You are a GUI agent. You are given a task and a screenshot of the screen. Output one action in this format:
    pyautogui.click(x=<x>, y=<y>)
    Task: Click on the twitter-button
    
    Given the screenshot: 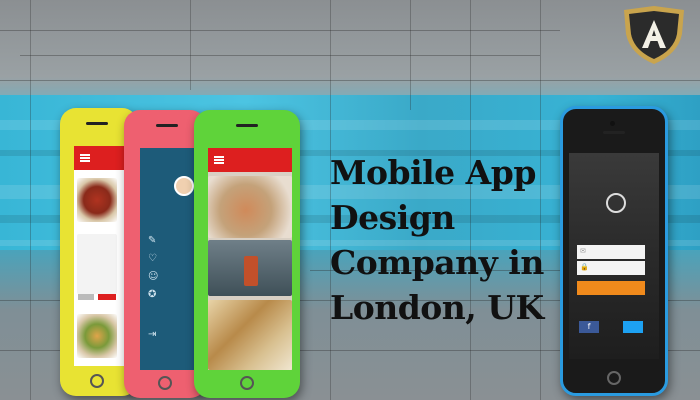 What is the action you would take?
    pyautogui.click(x=633, y=327)
    